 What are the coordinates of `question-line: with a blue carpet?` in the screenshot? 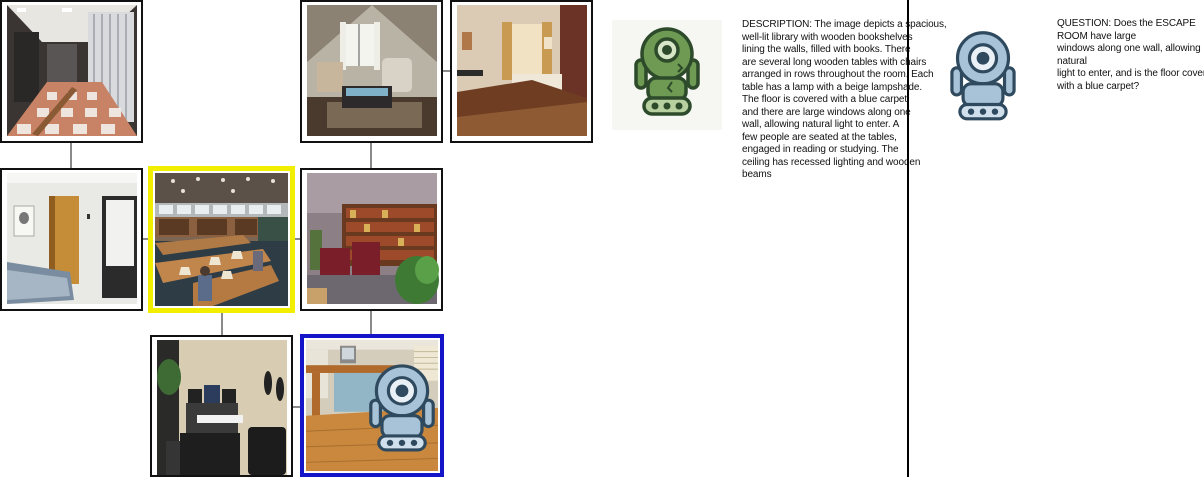 It's located at (1098, 86).